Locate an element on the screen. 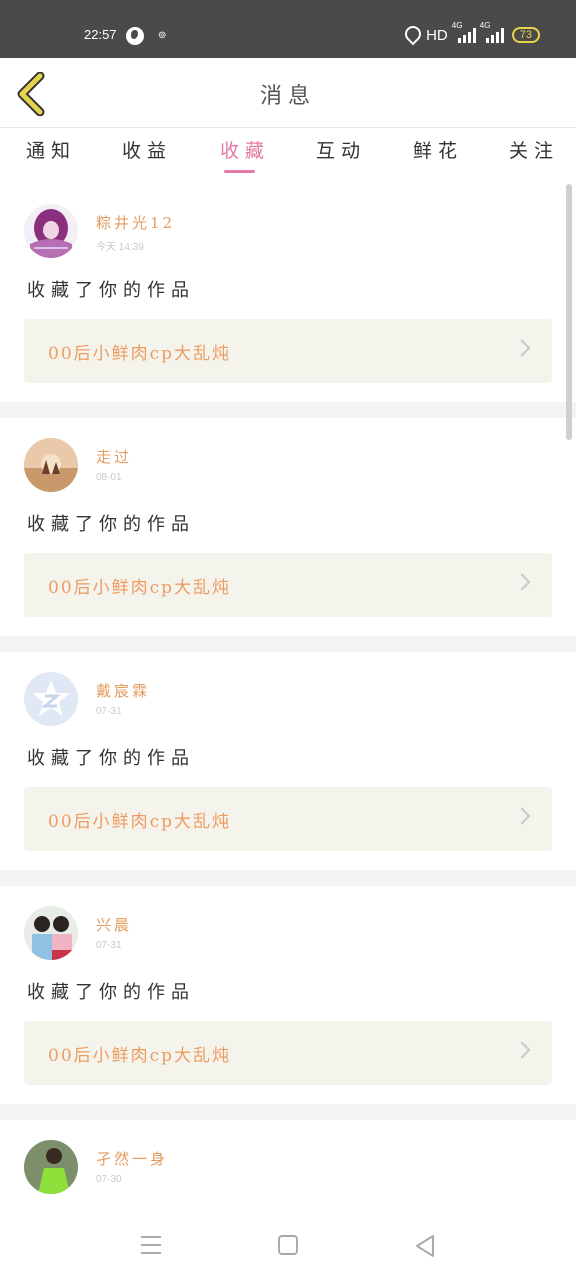 This screenshot has height=1280, width=576. username: 戴宸霖 is located at coordinates (123, 690).